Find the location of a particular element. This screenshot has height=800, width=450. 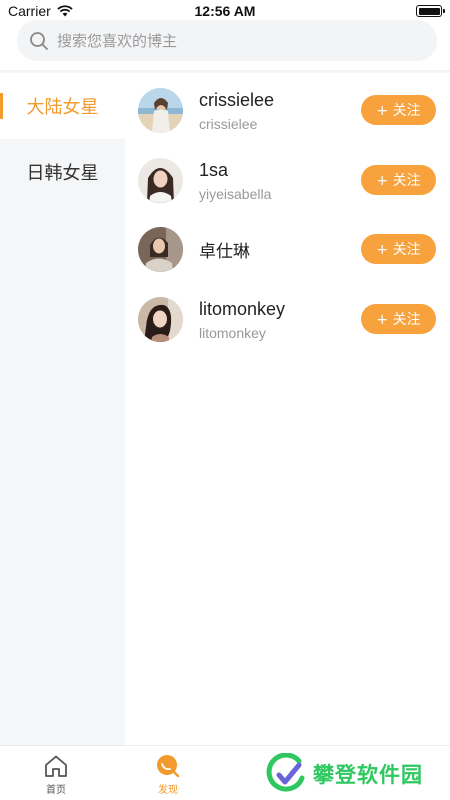

list-item: 卓仕琳 + 关注 is located at coordinates (287, 247).